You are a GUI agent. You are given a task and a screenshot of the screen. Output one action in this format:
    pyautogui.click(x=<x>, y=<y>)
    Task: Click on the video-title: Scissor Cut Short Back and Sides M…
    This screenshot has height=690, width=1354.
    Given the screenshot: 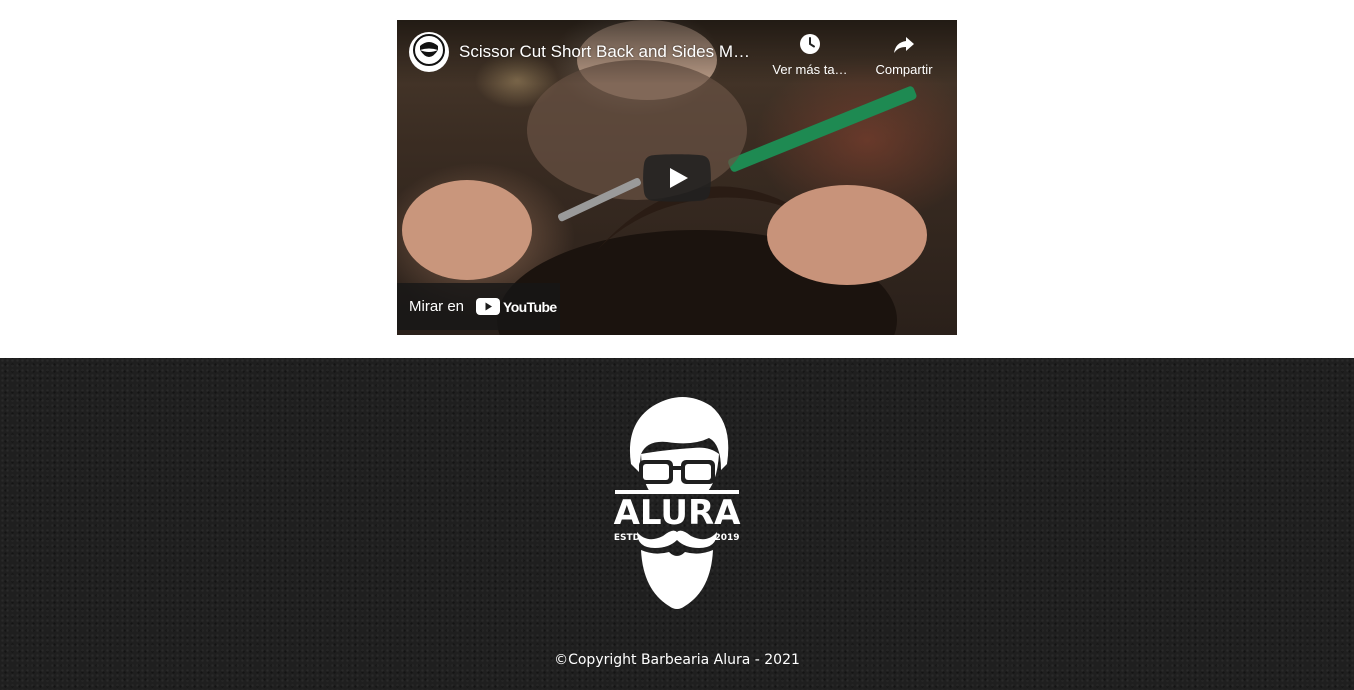 What is the action you would take?
    pyautogui.click(x=609, y=52)
    